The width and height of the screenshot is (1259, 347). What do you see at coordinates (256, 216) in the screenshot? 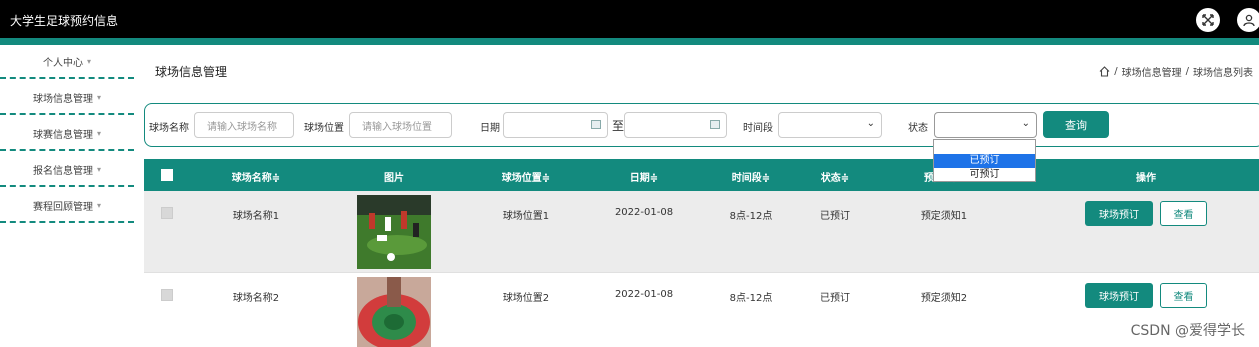
I see `cell-name: 球场名称1` at bounding box center [256, 216].